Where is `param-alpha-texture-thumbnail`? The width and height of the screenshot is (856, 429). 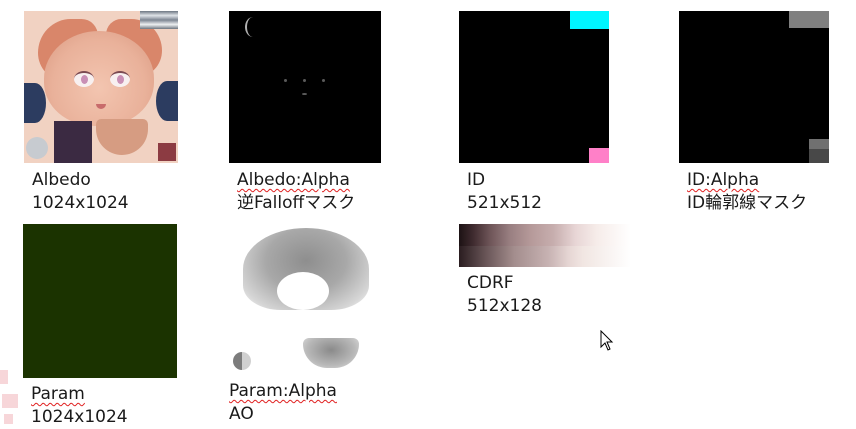
param-alpha-texture-thumbnail is located at coordinates (305, 301).